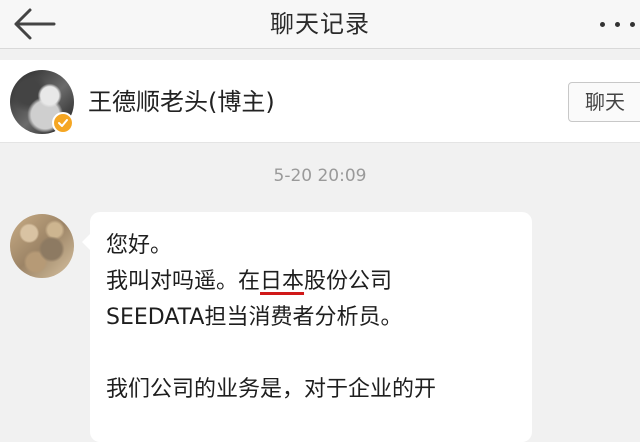  I want to click on chat-button: 聊天, so click(604, 102).